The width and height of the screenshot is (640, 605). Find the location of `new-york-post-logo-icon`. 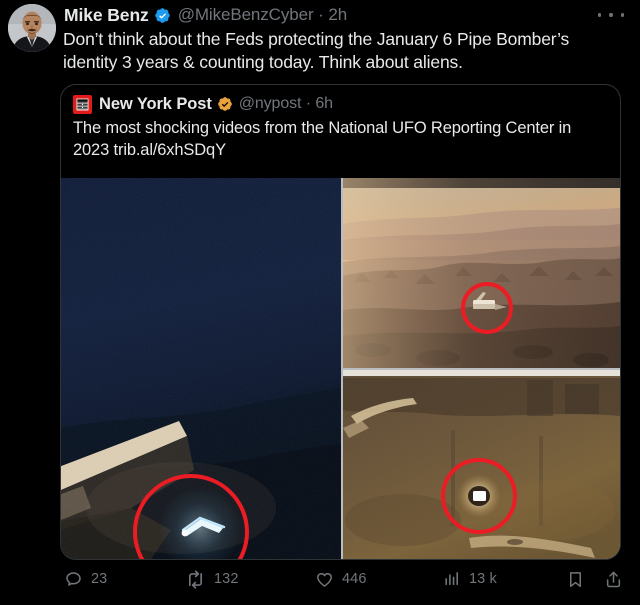

new-york-post-logo-icon is located at coordinates (82, 104).